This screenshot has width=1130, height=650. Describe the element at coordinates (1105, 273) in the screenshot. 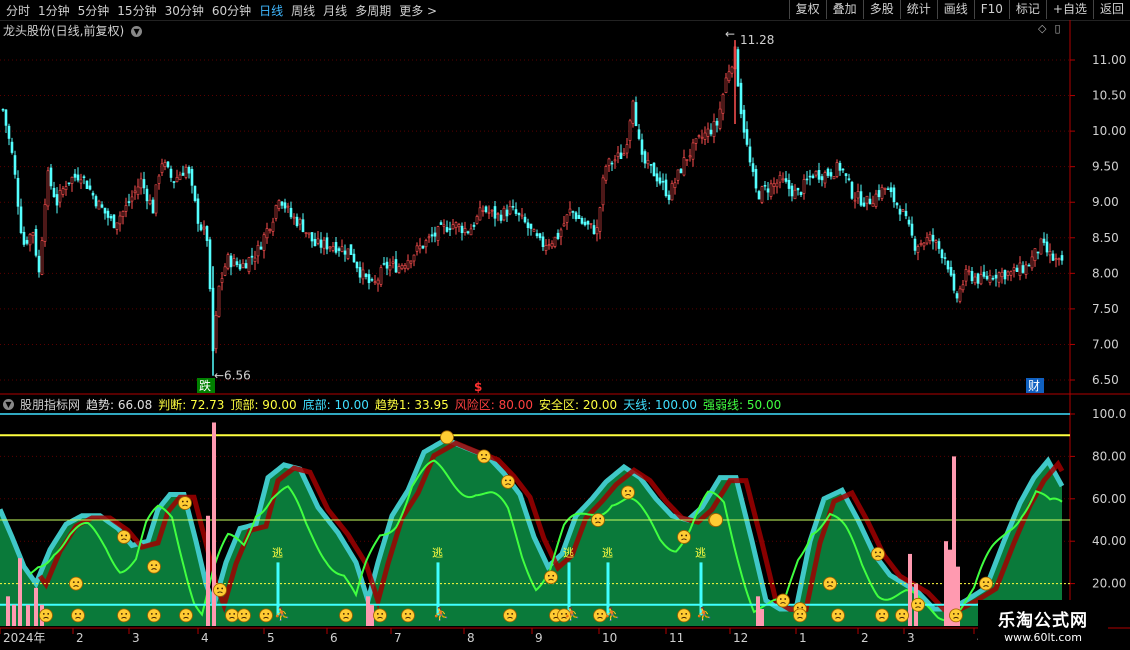

I see `price-axis-label: 8.00` at that location.